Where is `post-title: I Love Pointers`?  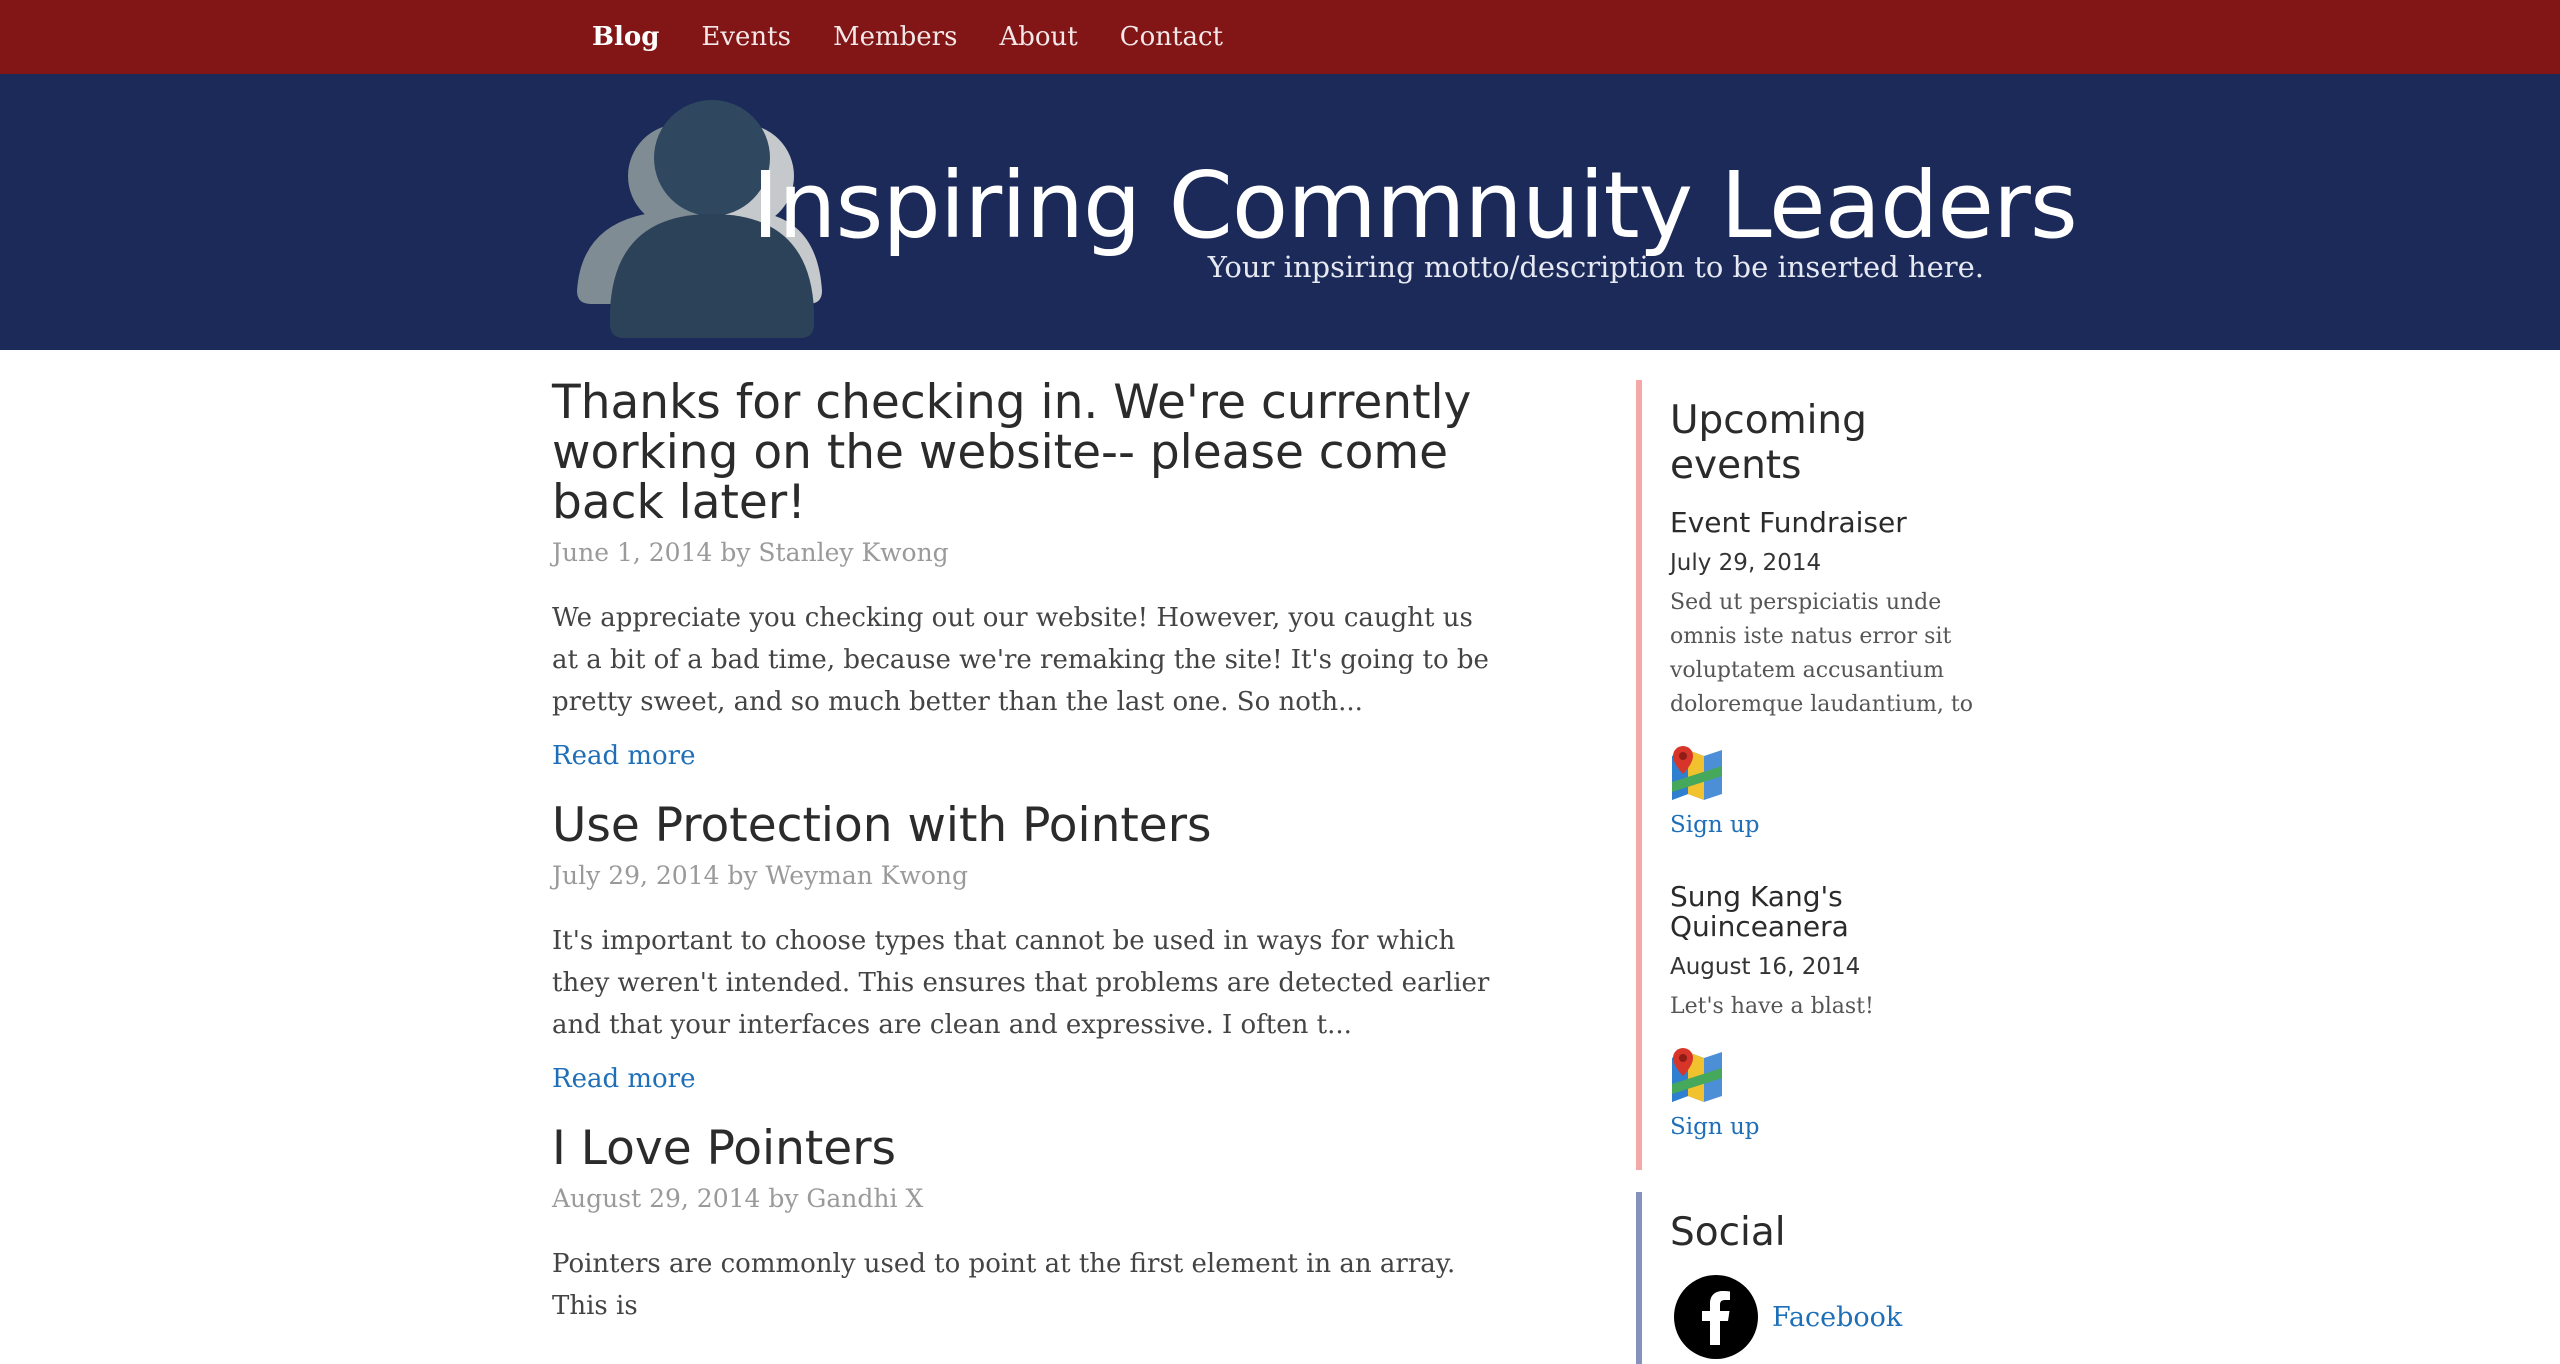
post-title: I Love Pointers is located at coordinates (1027, 1149).